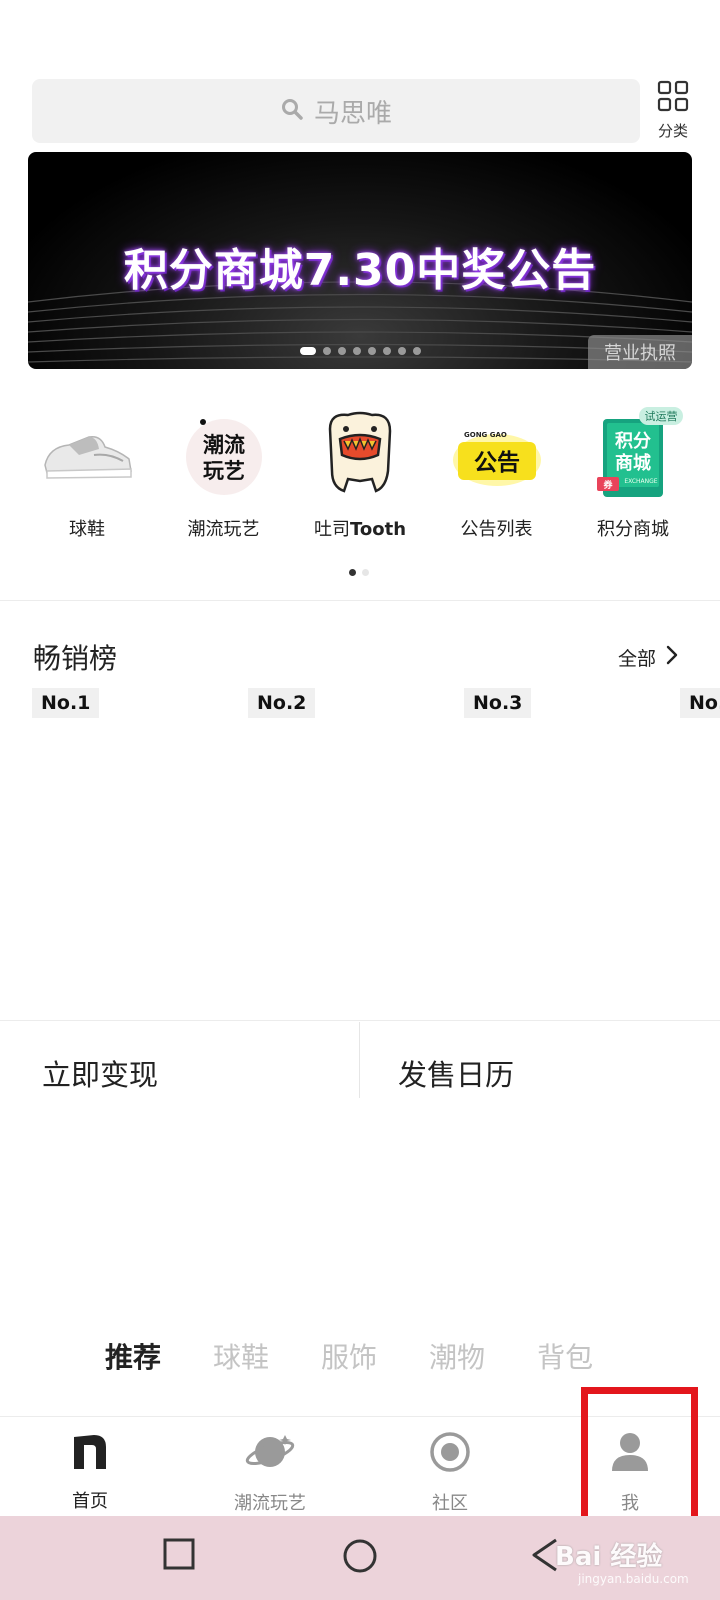 The height and width of the screenshot is (1600, 720). What do you see at coordinates (565, 1356) in the screenshot?
I see `tab-bags: 背包` at bounding box center [565, 1356].